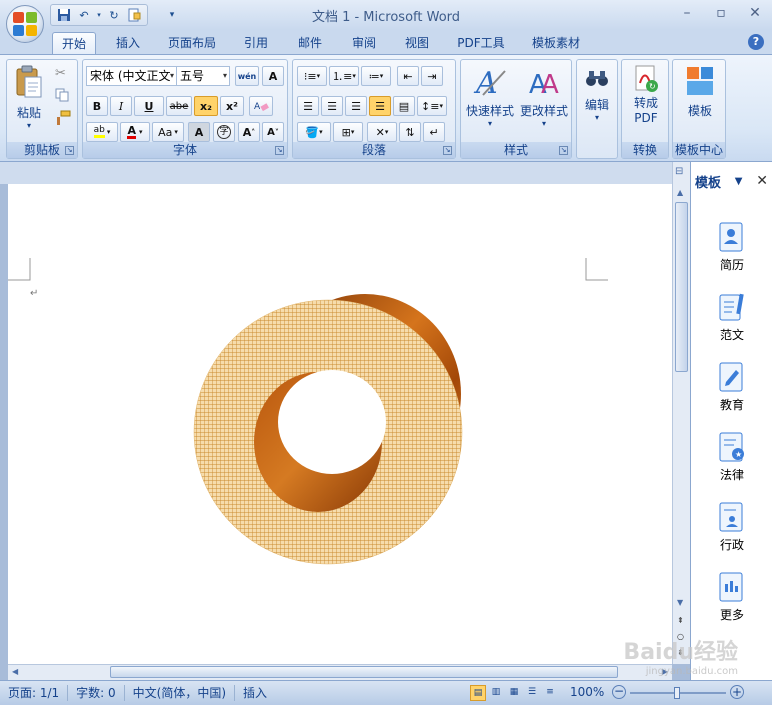 Image resolution: width=772 pixels, height=705 pixels. Describe the element at coordinates (417, 43) in the screenshot. I see `tab-view: 视图` at that location.